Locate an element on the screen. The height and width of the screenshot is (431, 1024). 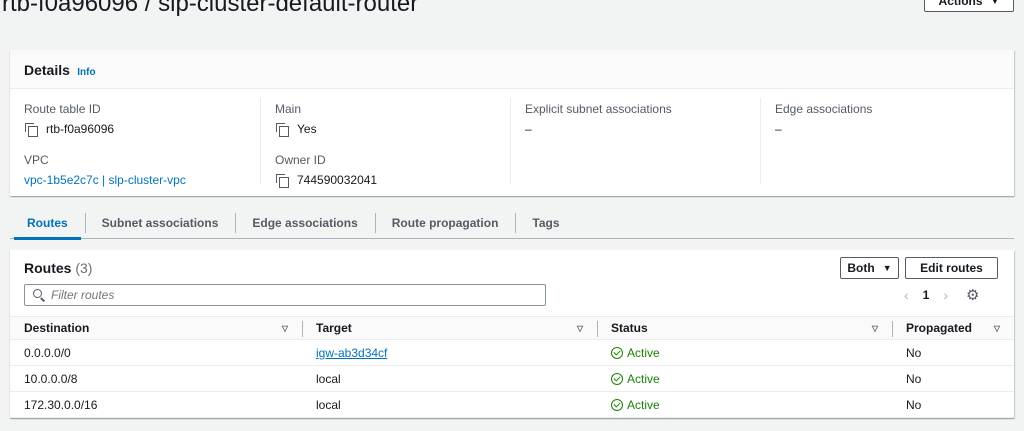
tab-subnet-associations: Subnet associations is located at coordinates (160, 223).